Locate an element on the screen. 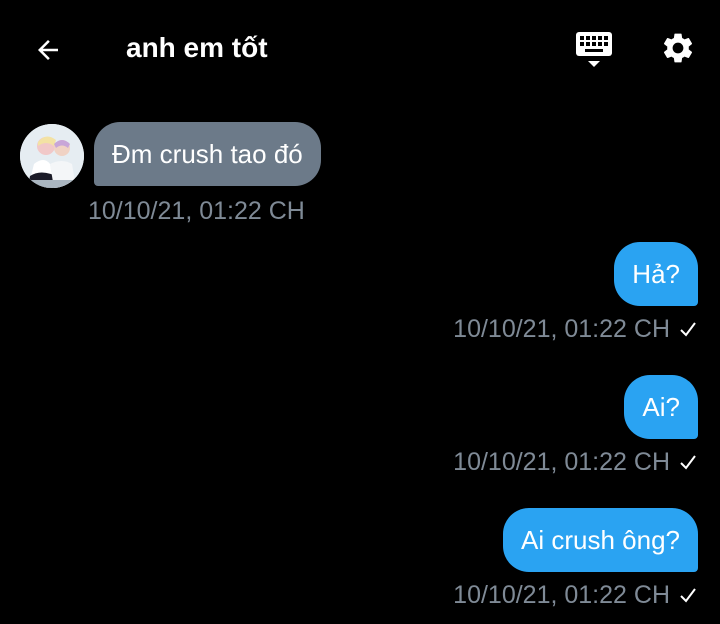  settings-button is located at coordinates (678, 48).